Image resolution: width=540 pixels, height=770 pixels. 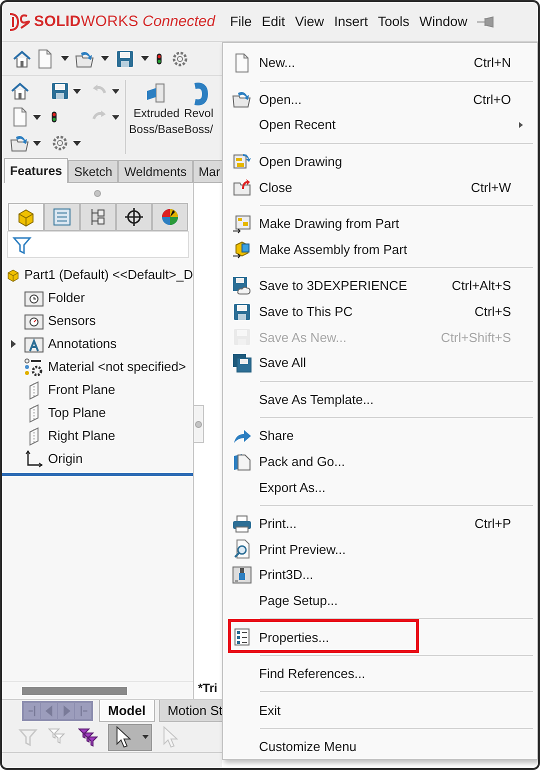 I want to click on pointer-icon, so click(x=124, y=737).